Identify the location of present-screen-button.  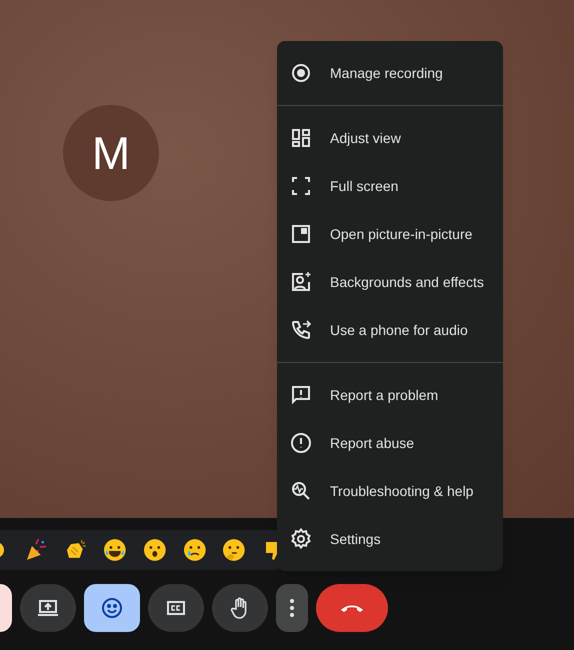
(48, 608).